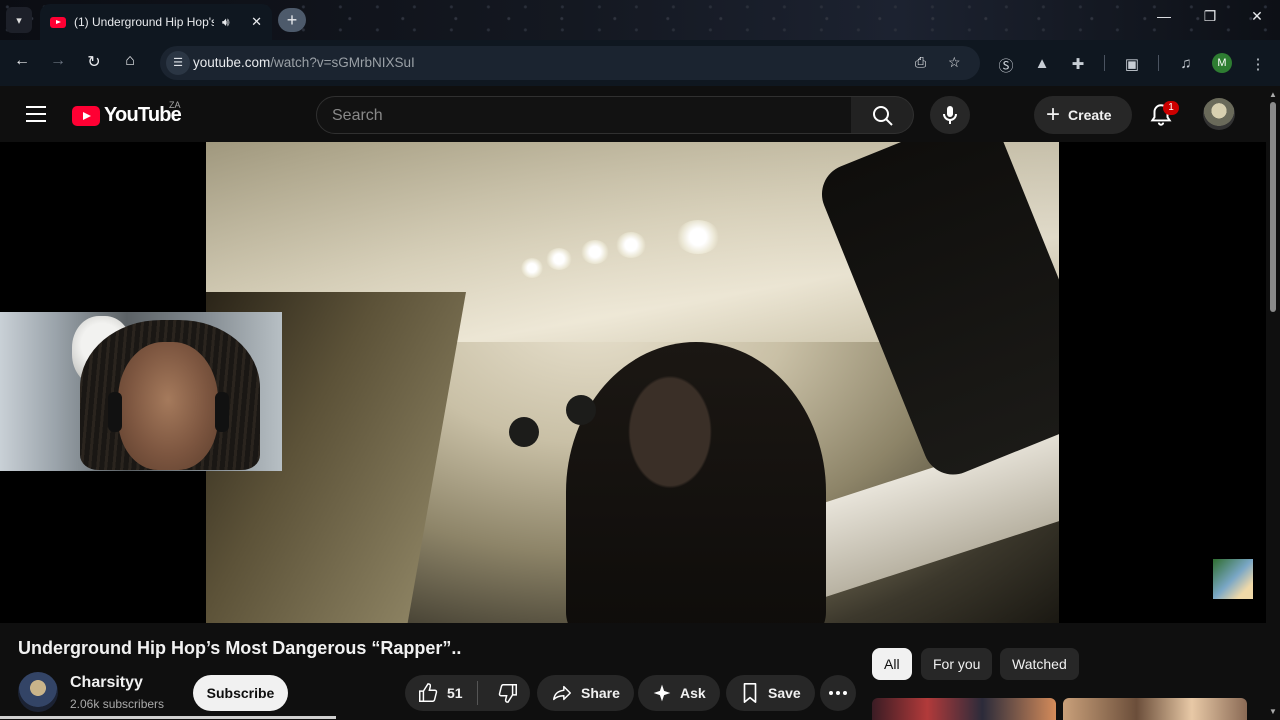 The image size is (1280, 720). I want to click on notification-badge: 1, so click(1171, 108).